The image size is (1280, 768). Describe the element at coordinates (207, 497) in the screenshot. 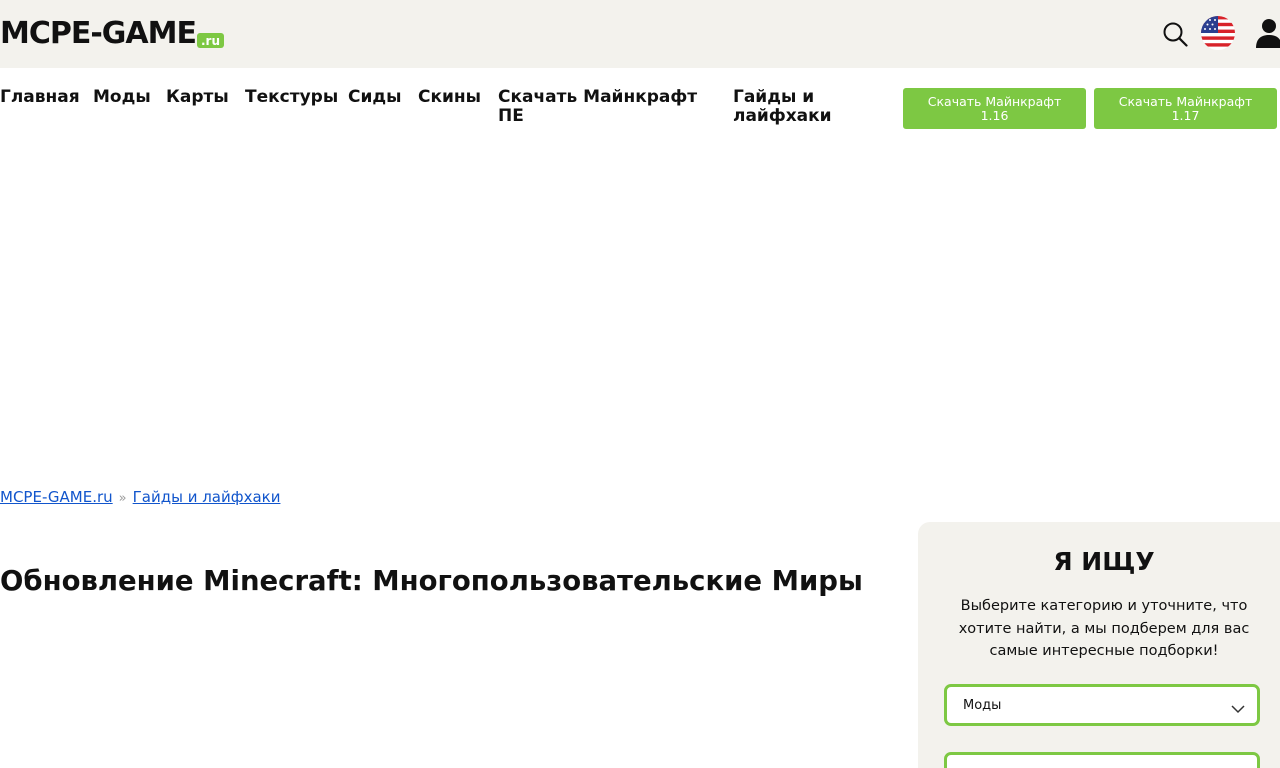

I see `breadcrumb-guides-link: Гайды и лайфхаки` at that location.